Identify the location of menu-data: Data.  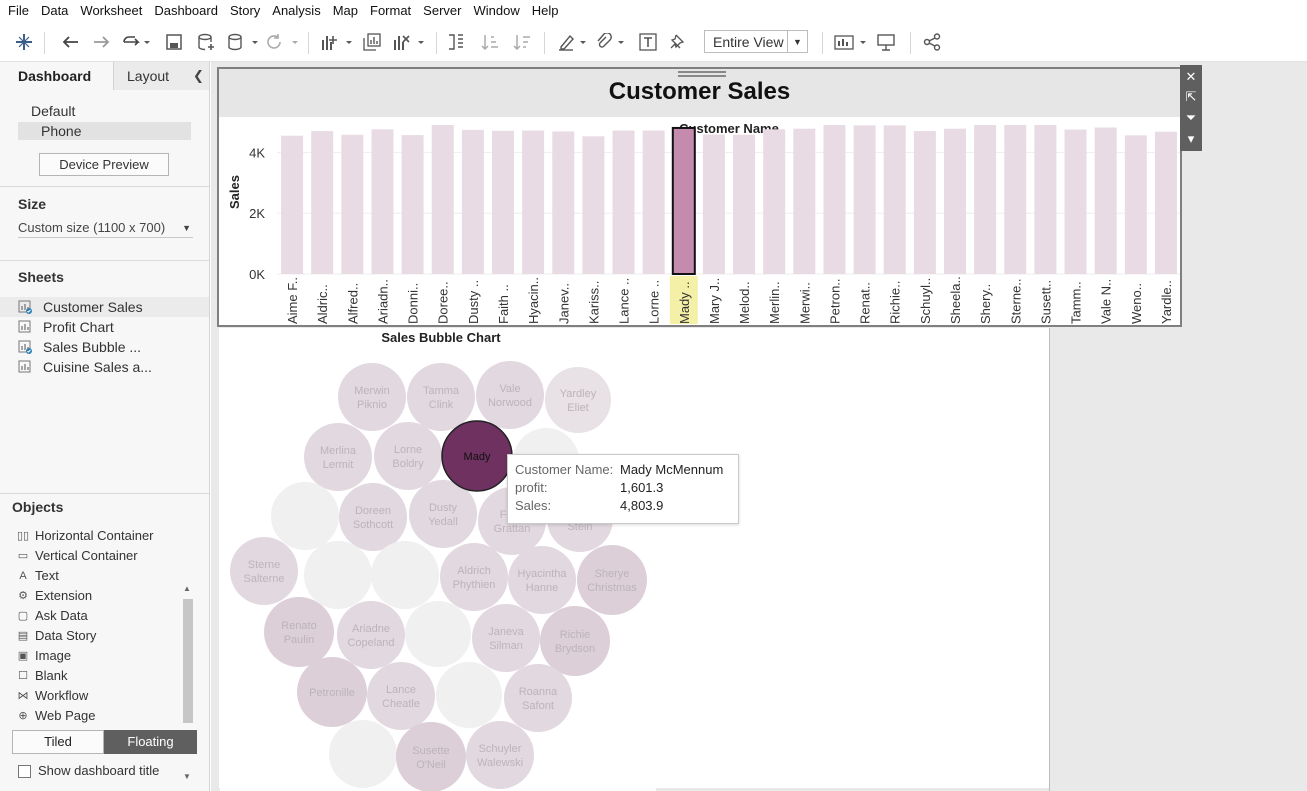
(54, 11).